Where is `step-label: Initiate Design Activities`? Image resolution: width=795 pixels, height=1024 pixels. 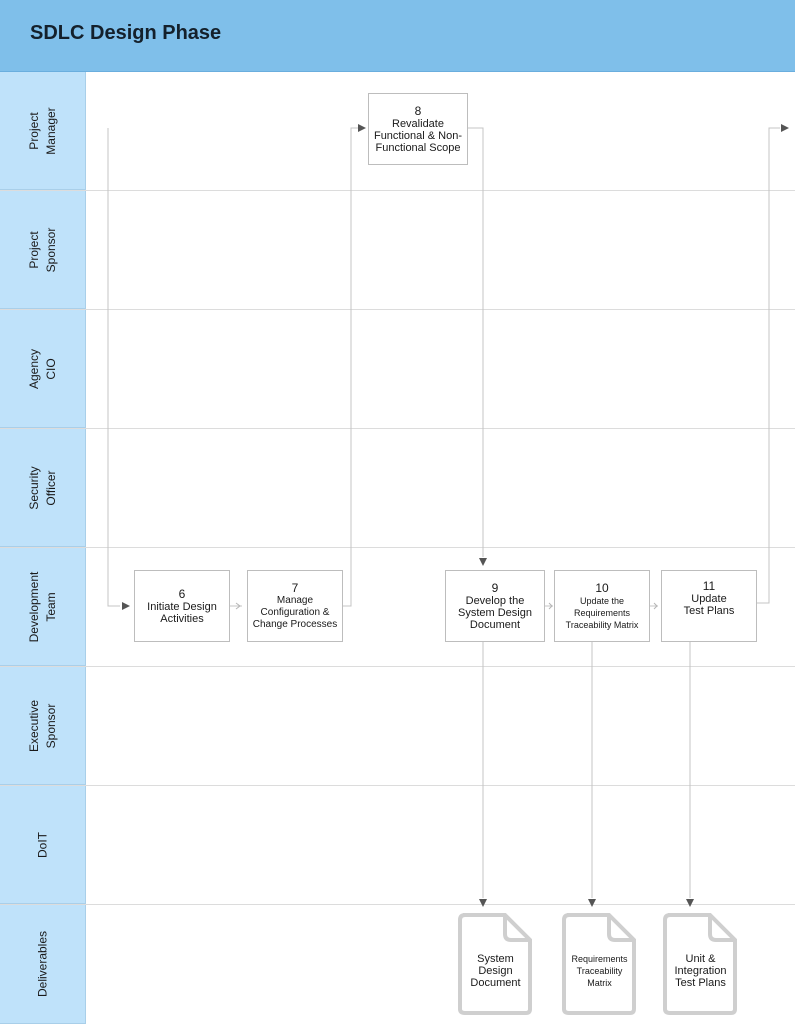
step-label: Initiate Design Activities is located at coordinates (182, 613).